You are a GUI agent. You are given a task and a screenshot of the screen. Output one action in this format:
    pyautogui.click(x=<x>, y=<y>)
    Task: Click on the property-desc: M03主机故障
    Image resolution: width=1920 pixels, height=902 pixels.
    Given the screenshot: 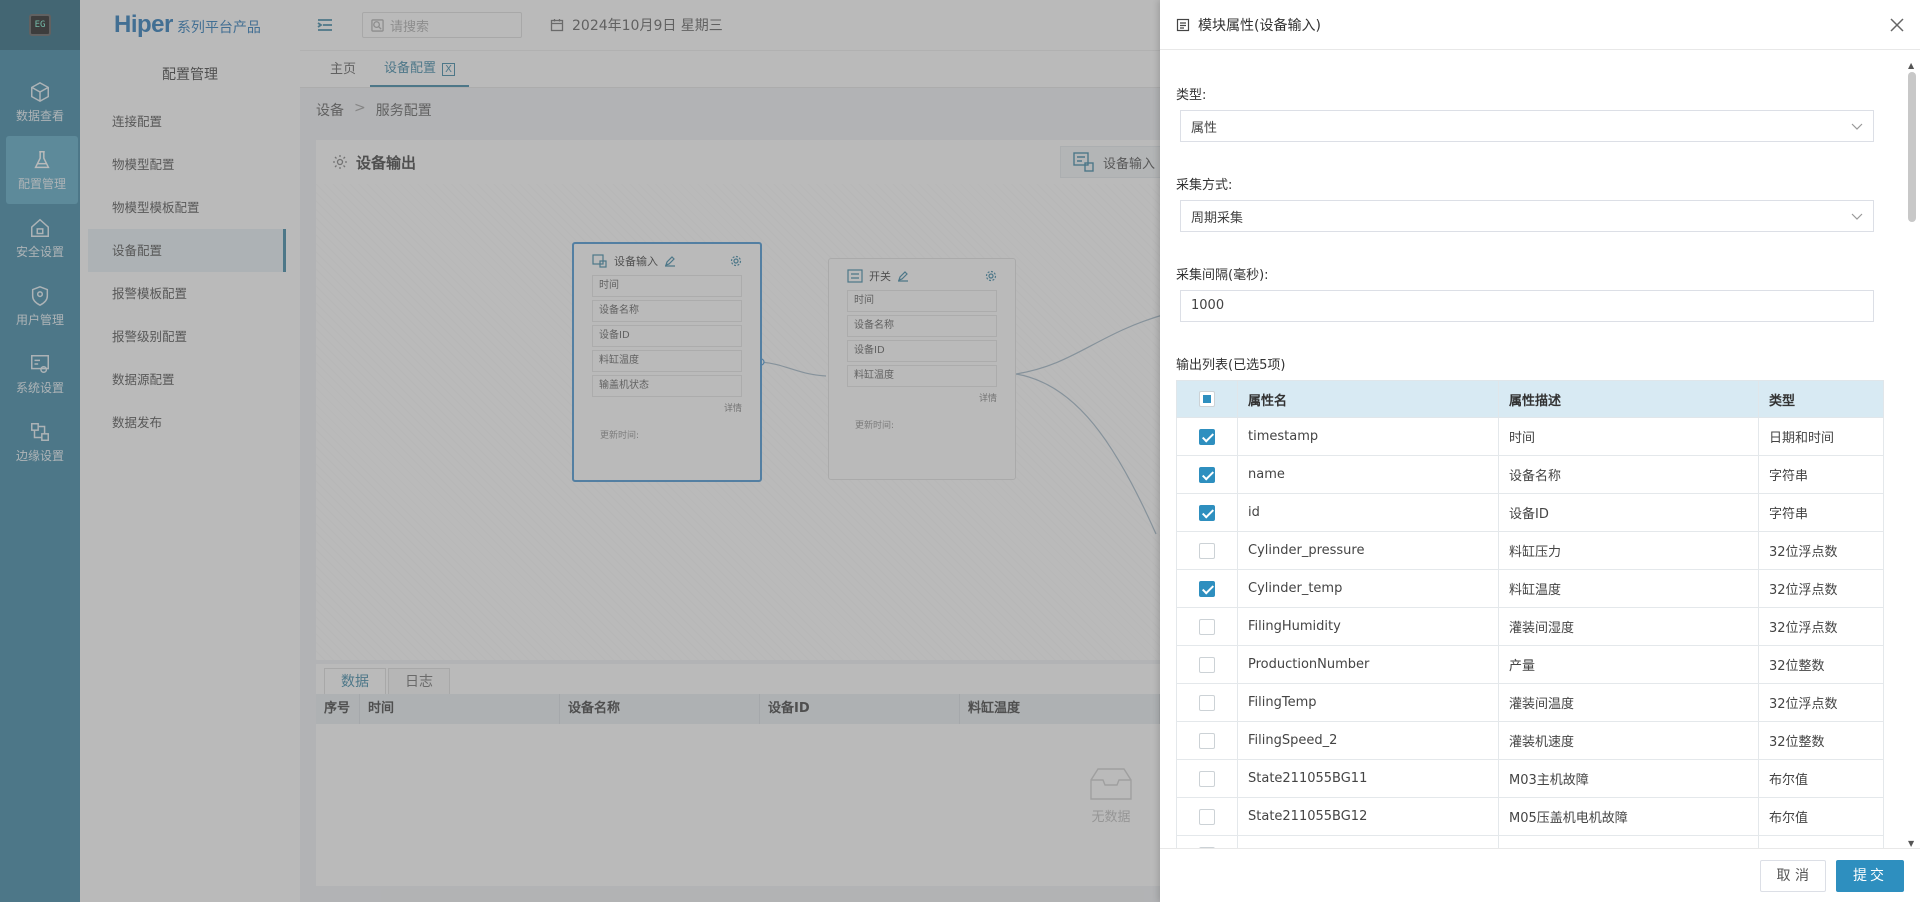 What is the action you would take?
    pyautogui.click(x=1628, y=778)
    